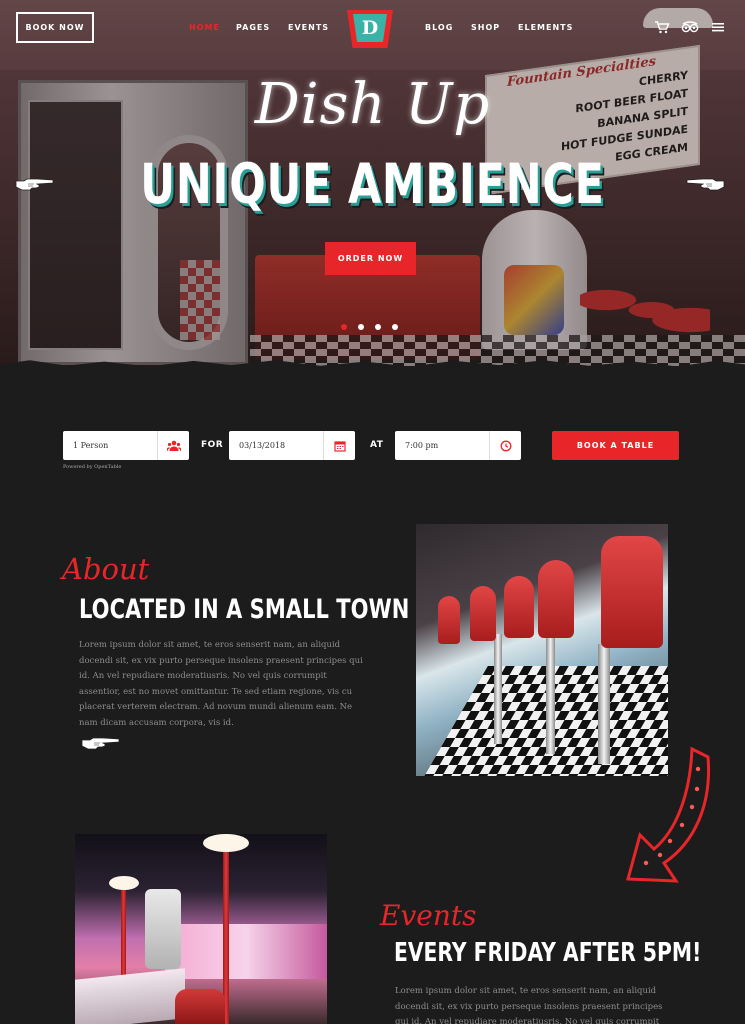 The width and height of the screenshot is (745, 1024). I want to click on book-now-button: BOOK NOW, so click(55, 27).